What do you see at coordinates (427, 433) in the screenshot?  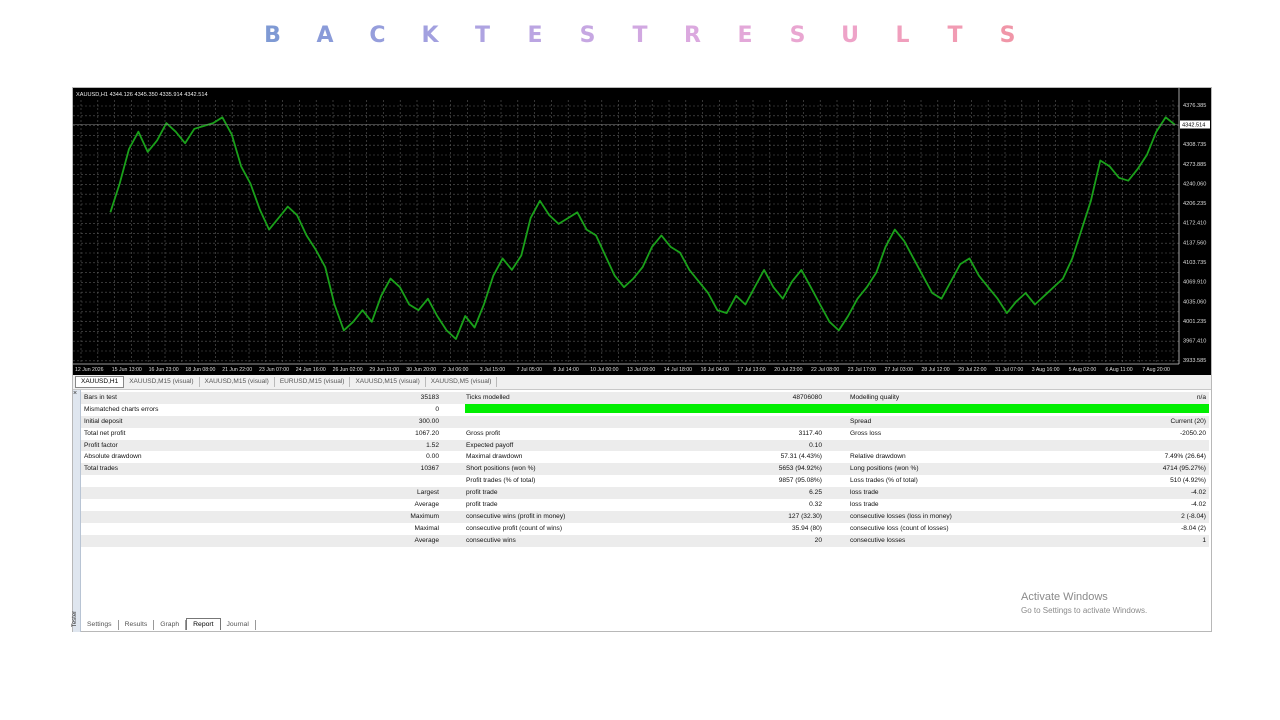 I see `report-cell: 1067.20` at bounding box center [427, 433].